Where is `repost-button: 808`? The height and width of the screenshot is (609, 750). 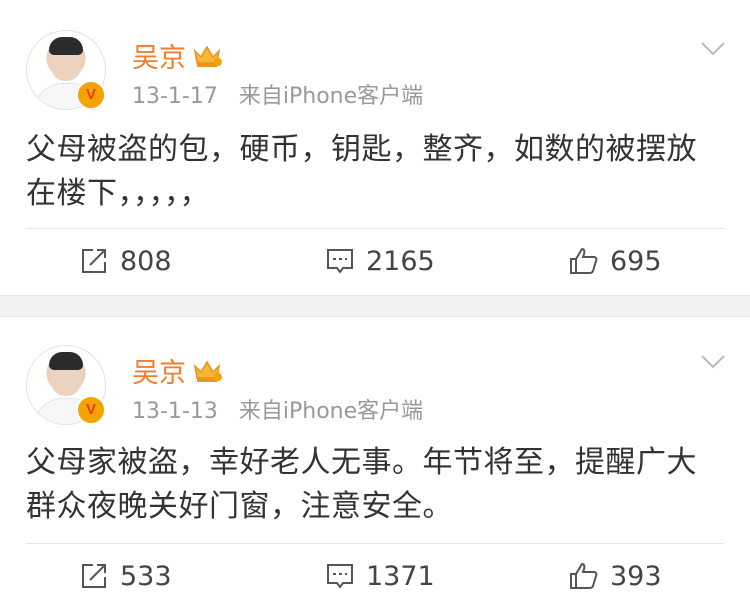 repost-button: 808 is located at coordinates (125, 261).